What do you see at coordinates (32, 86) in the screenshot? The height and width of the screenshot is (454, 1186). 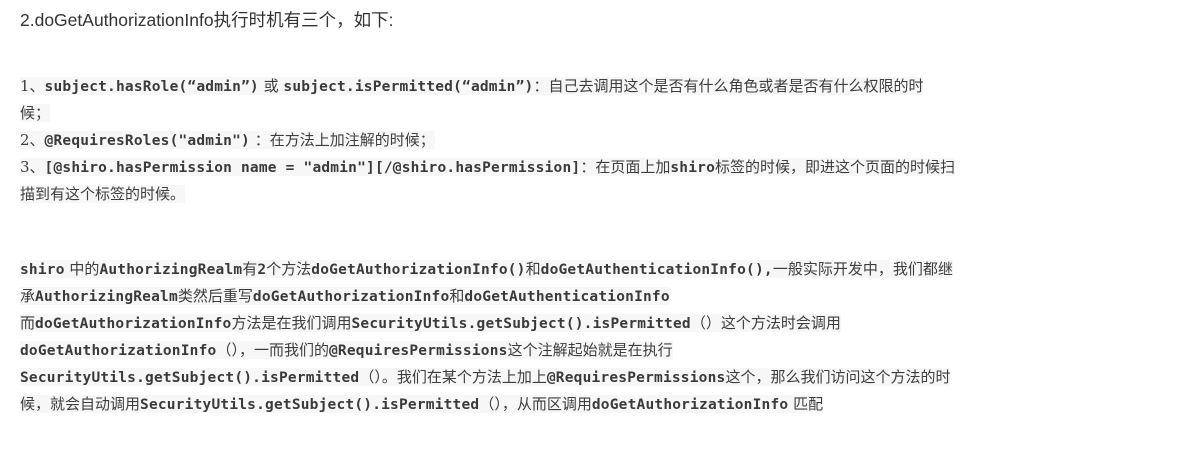 I see `list-prefix: 1、` at bounding box center [32, 86].